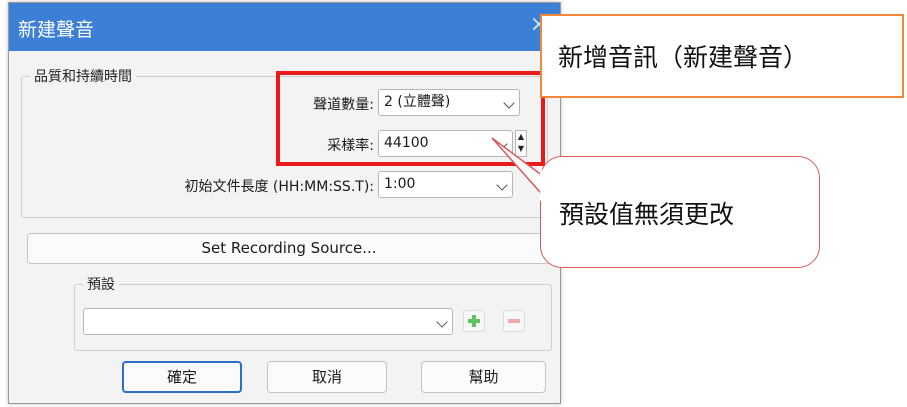 The width and height of the screenshot is (907, 407). Describe the element at coordinates (182, 377) in the screenshot. I see `ok-button: 確定` at that location.